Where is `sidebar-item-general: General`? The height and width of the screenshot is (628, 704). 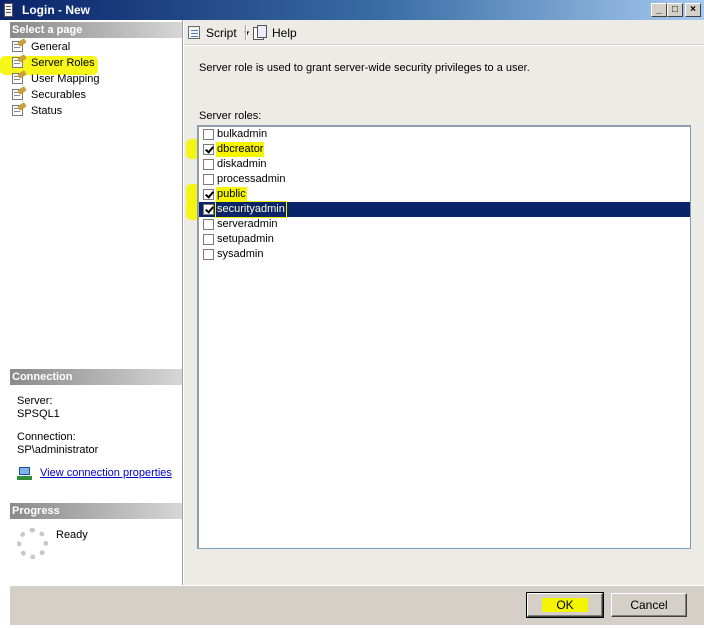
sidebar-item-general: General is located at coordinates (41, 46).